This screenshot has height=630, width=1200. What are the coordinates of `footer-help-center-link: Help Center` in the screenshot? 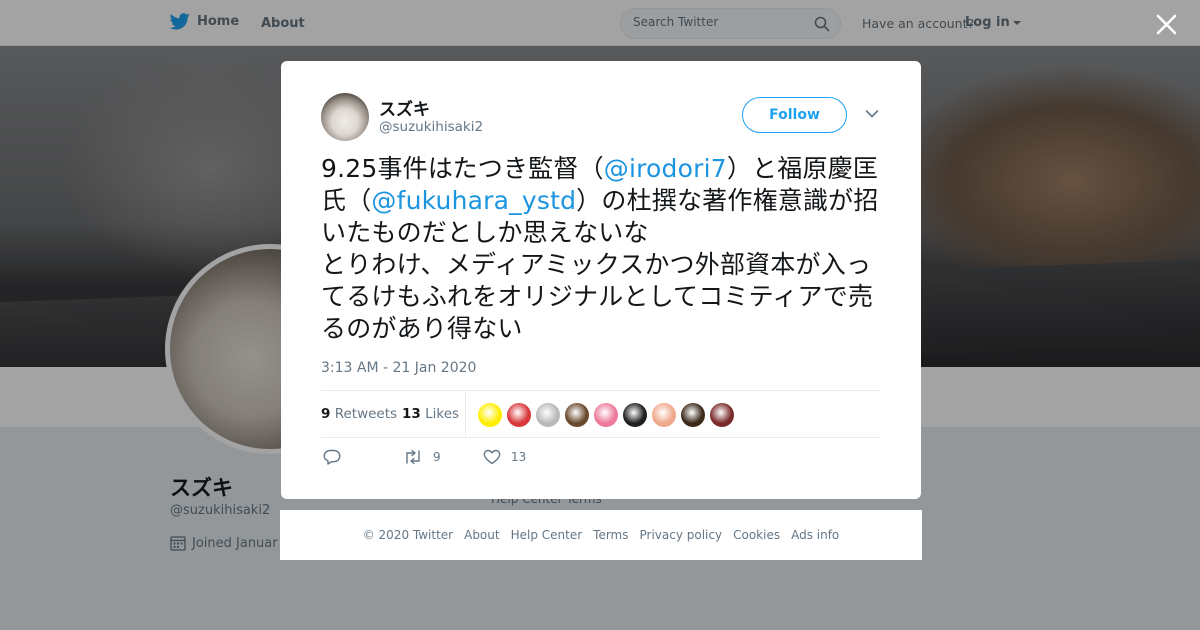 It's located at (547, 535).